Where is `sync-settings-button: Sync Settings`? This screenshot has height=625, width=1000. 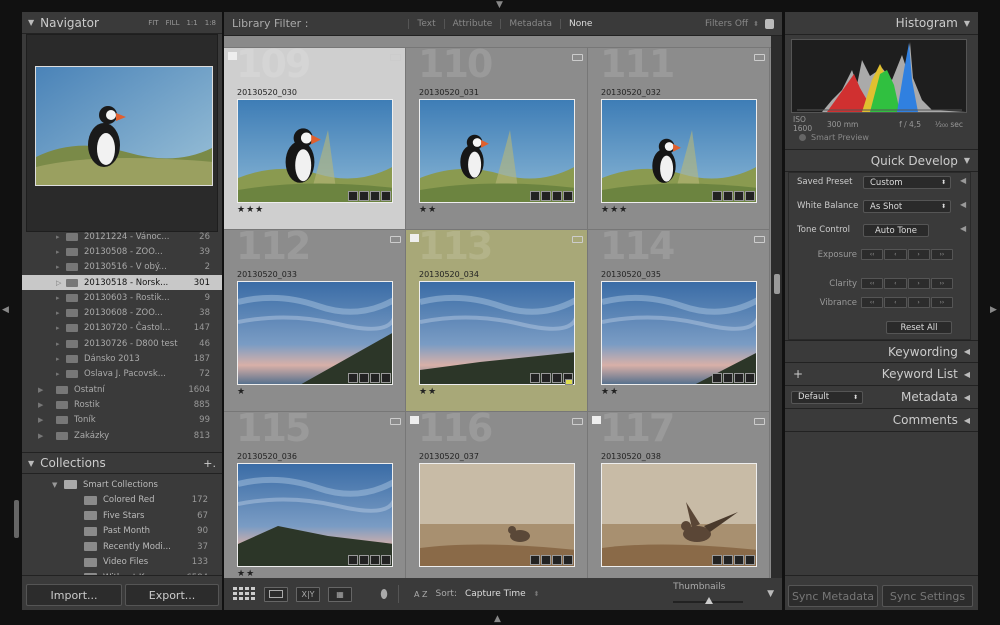 sync-settings-button: Sync Settings is located at coordinates (927, 596).